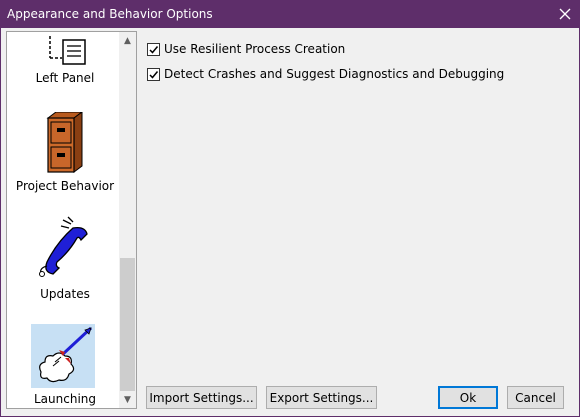 Image resolution: width=580 pixels, height=417 pixels. I want to click on chevron-up-icon: ▲, so click(127, 40).